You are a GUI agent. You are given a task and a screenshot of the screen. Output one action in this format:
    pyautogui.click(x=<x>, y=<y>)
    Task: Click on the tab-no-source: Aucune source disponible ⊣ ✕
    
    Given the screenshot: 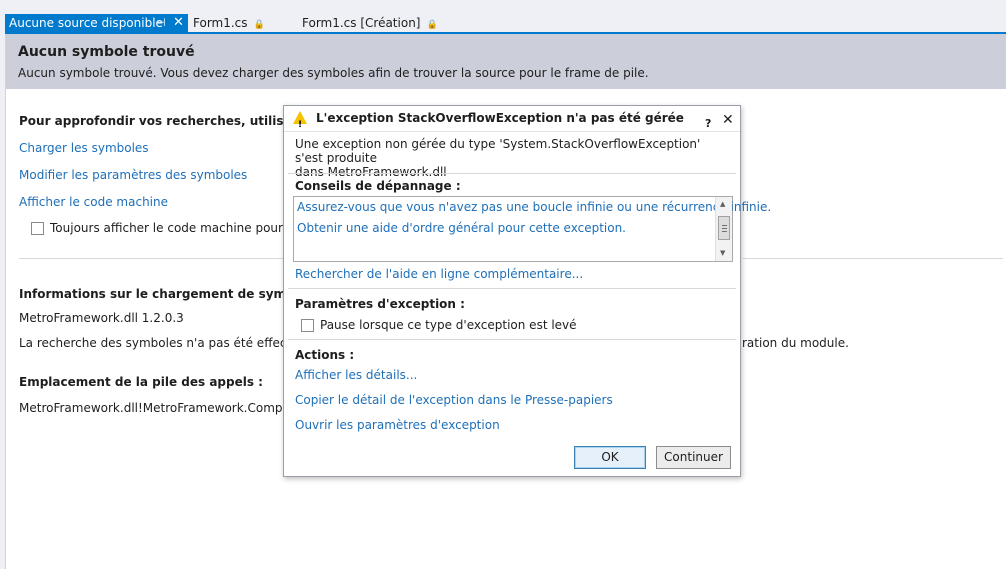 What is the action you would take?
    pyautogui.click(x=96, y=23)
    